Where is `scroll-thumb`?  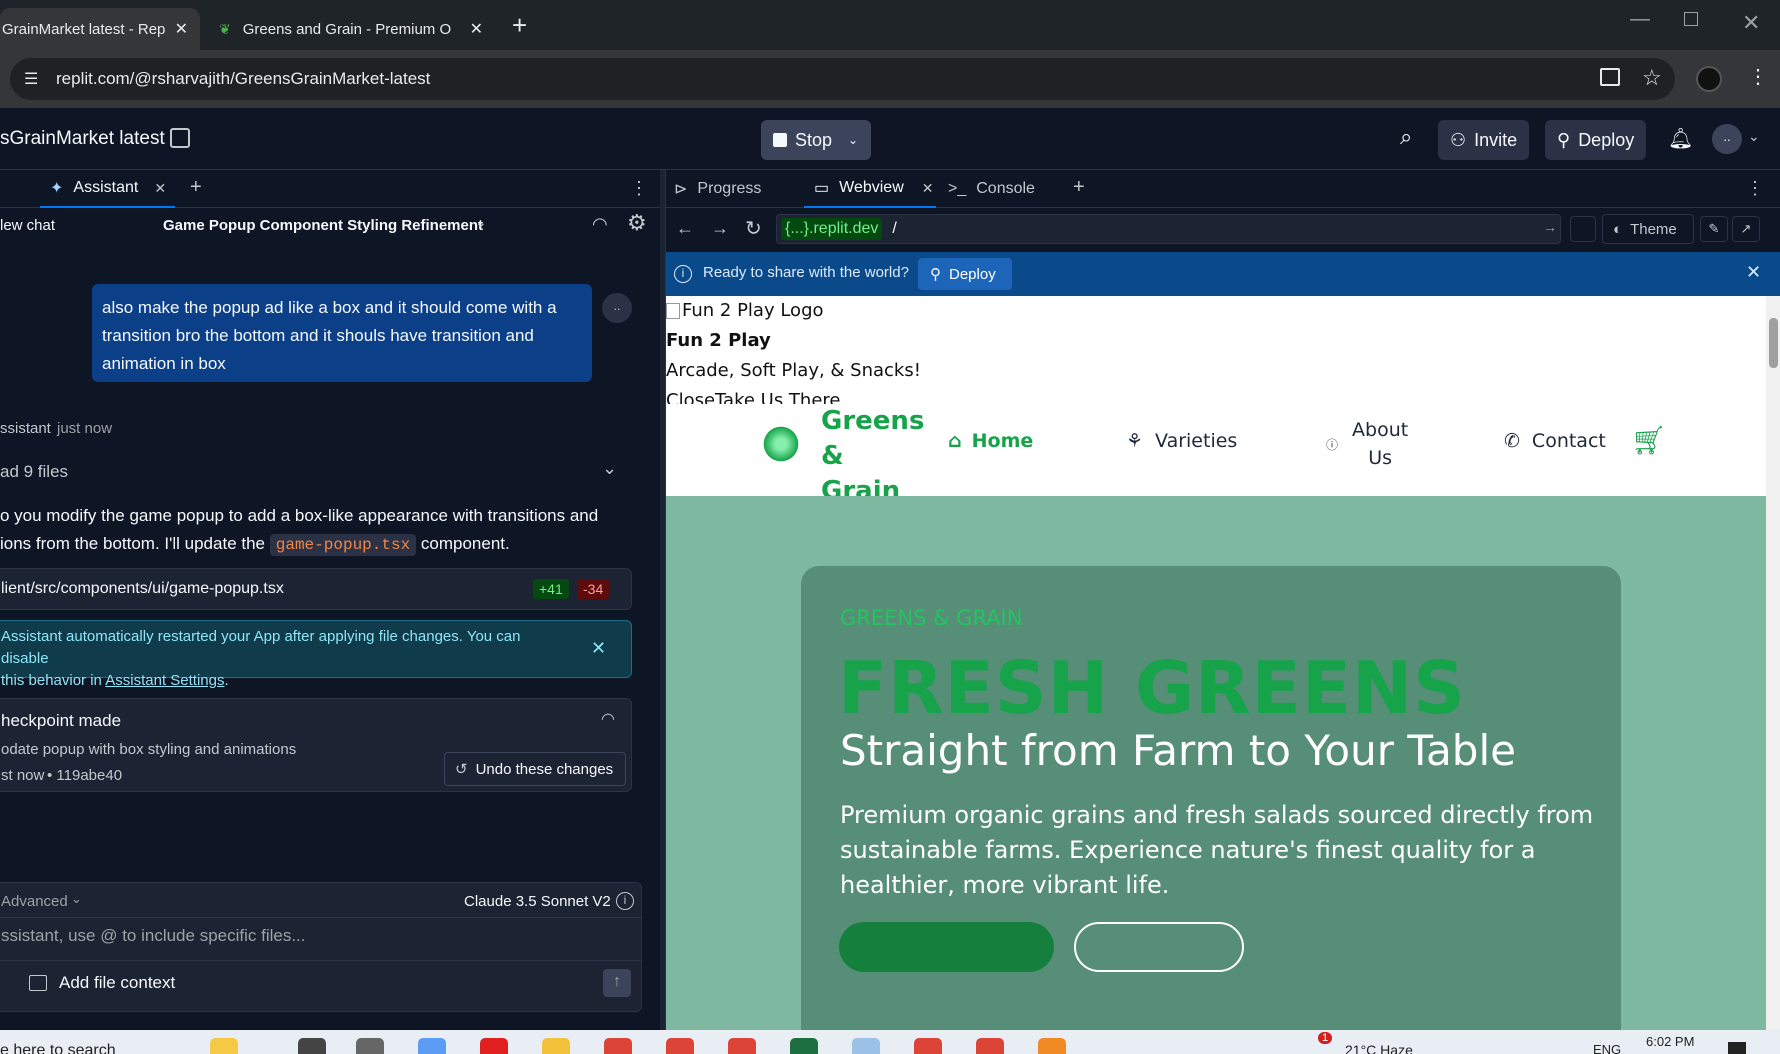 scroll-thumb is located at coordinates (1773, 343).